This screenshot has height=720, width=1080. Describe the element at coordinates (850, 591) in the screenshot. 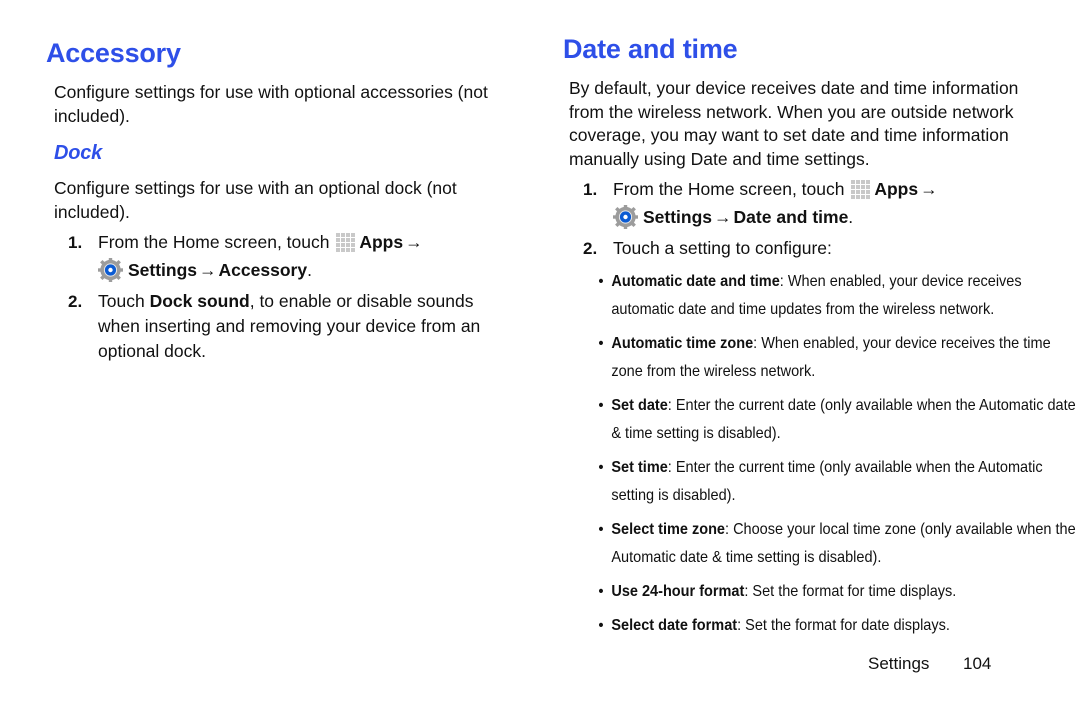

I see `setting-description: : Set the format for time displays.` at that location.